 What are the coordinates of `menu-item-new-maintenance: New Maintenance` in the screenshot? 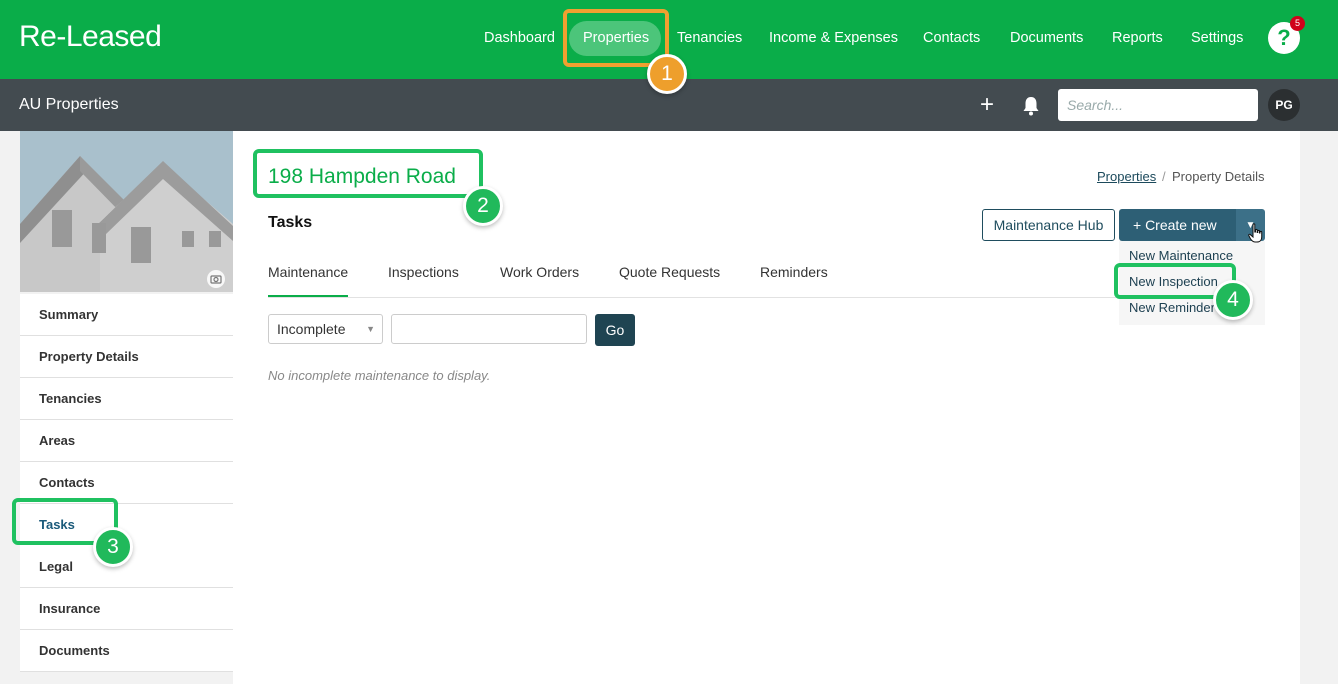 It's located at (1181, 255).